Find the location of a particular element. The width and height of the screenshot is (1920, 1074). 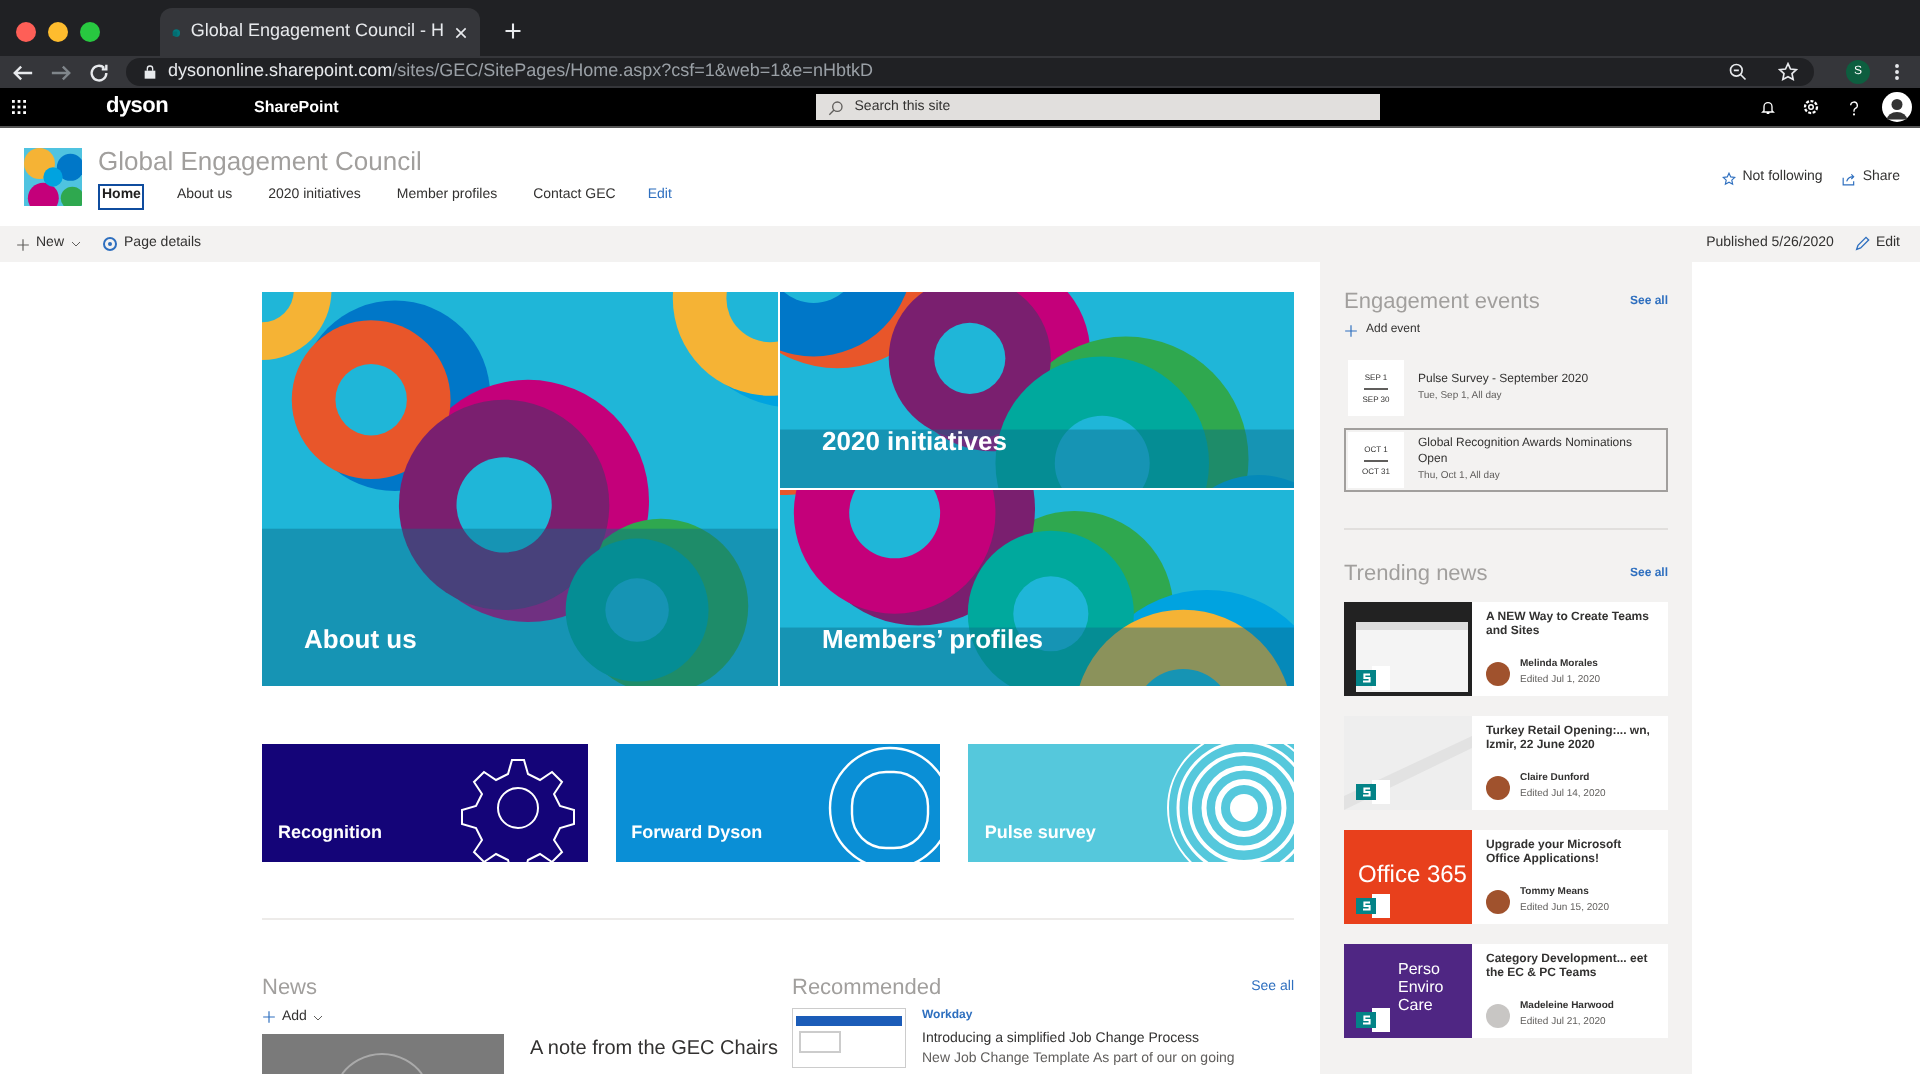

hero-title: About us is located at coordinates (360, 639).